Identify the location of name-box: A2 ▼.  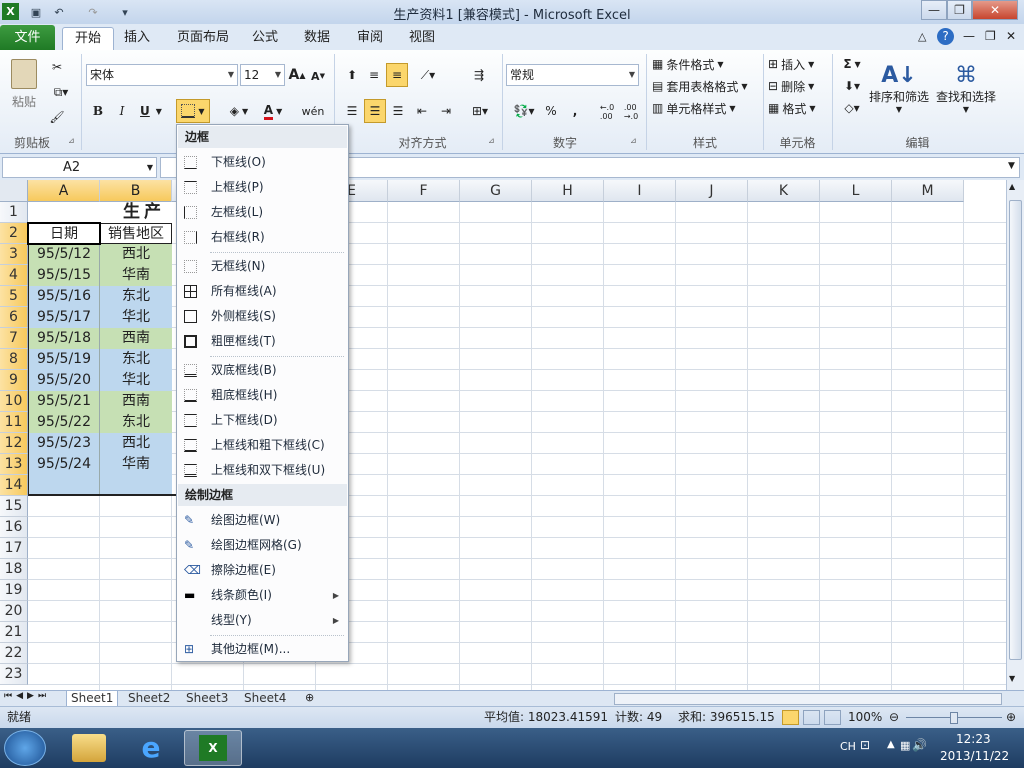
(79, 167).